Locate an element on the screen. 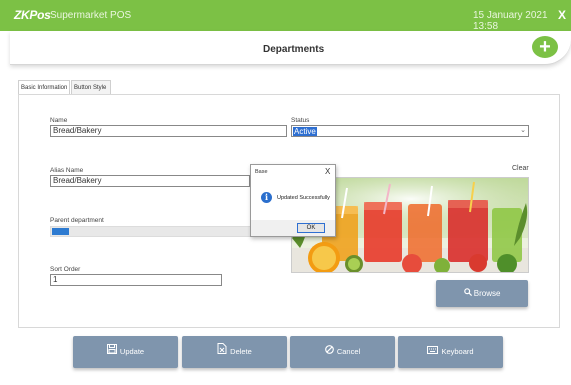 Image resolution: width=571 pixels, height=385 pixels. status-selected-value: Active is located at coordinates (305, 131).